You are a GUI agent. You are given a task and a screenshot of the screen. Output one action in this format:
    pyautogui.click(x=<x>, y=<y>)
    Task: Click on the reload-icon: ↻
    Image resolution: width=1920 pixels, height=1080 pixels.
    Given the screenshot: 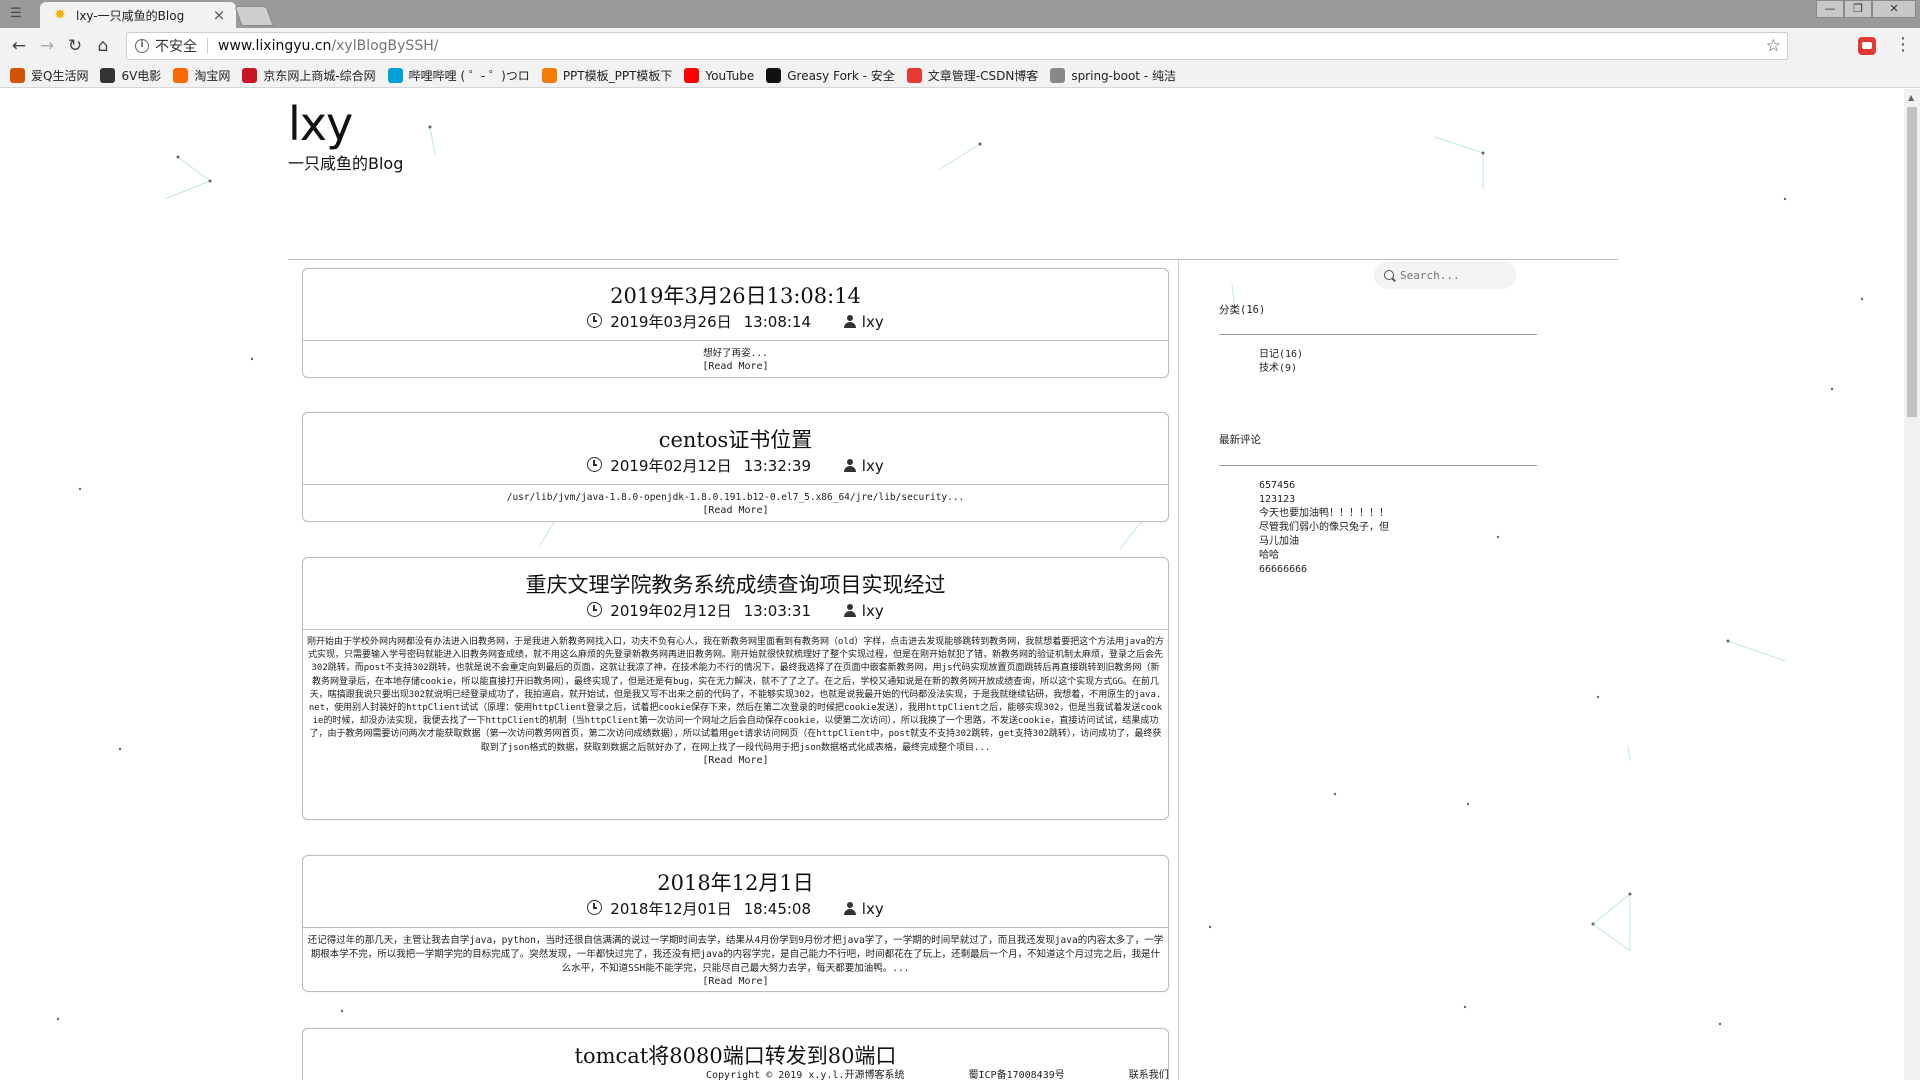 What is the action you would take?
    pyautogui.click(x=75, y=46)
    